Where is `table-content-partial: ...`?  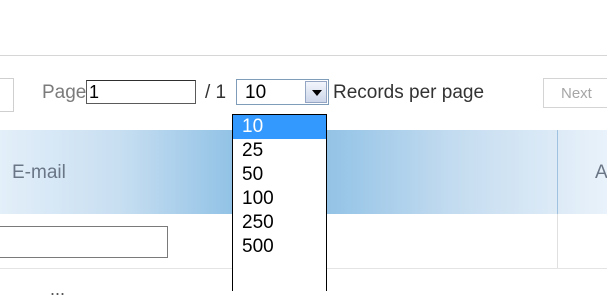
table-content-partial: ... is located at coordinates (58, 289).